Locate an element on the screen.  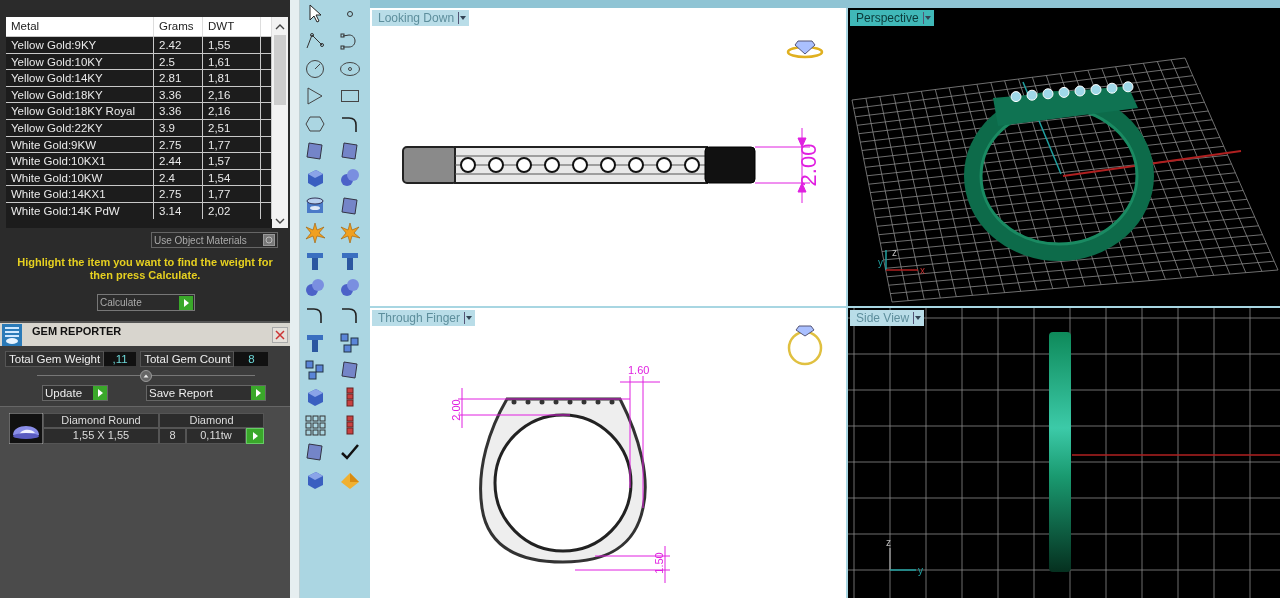
gem-icon is located at coordinates (26, 428).